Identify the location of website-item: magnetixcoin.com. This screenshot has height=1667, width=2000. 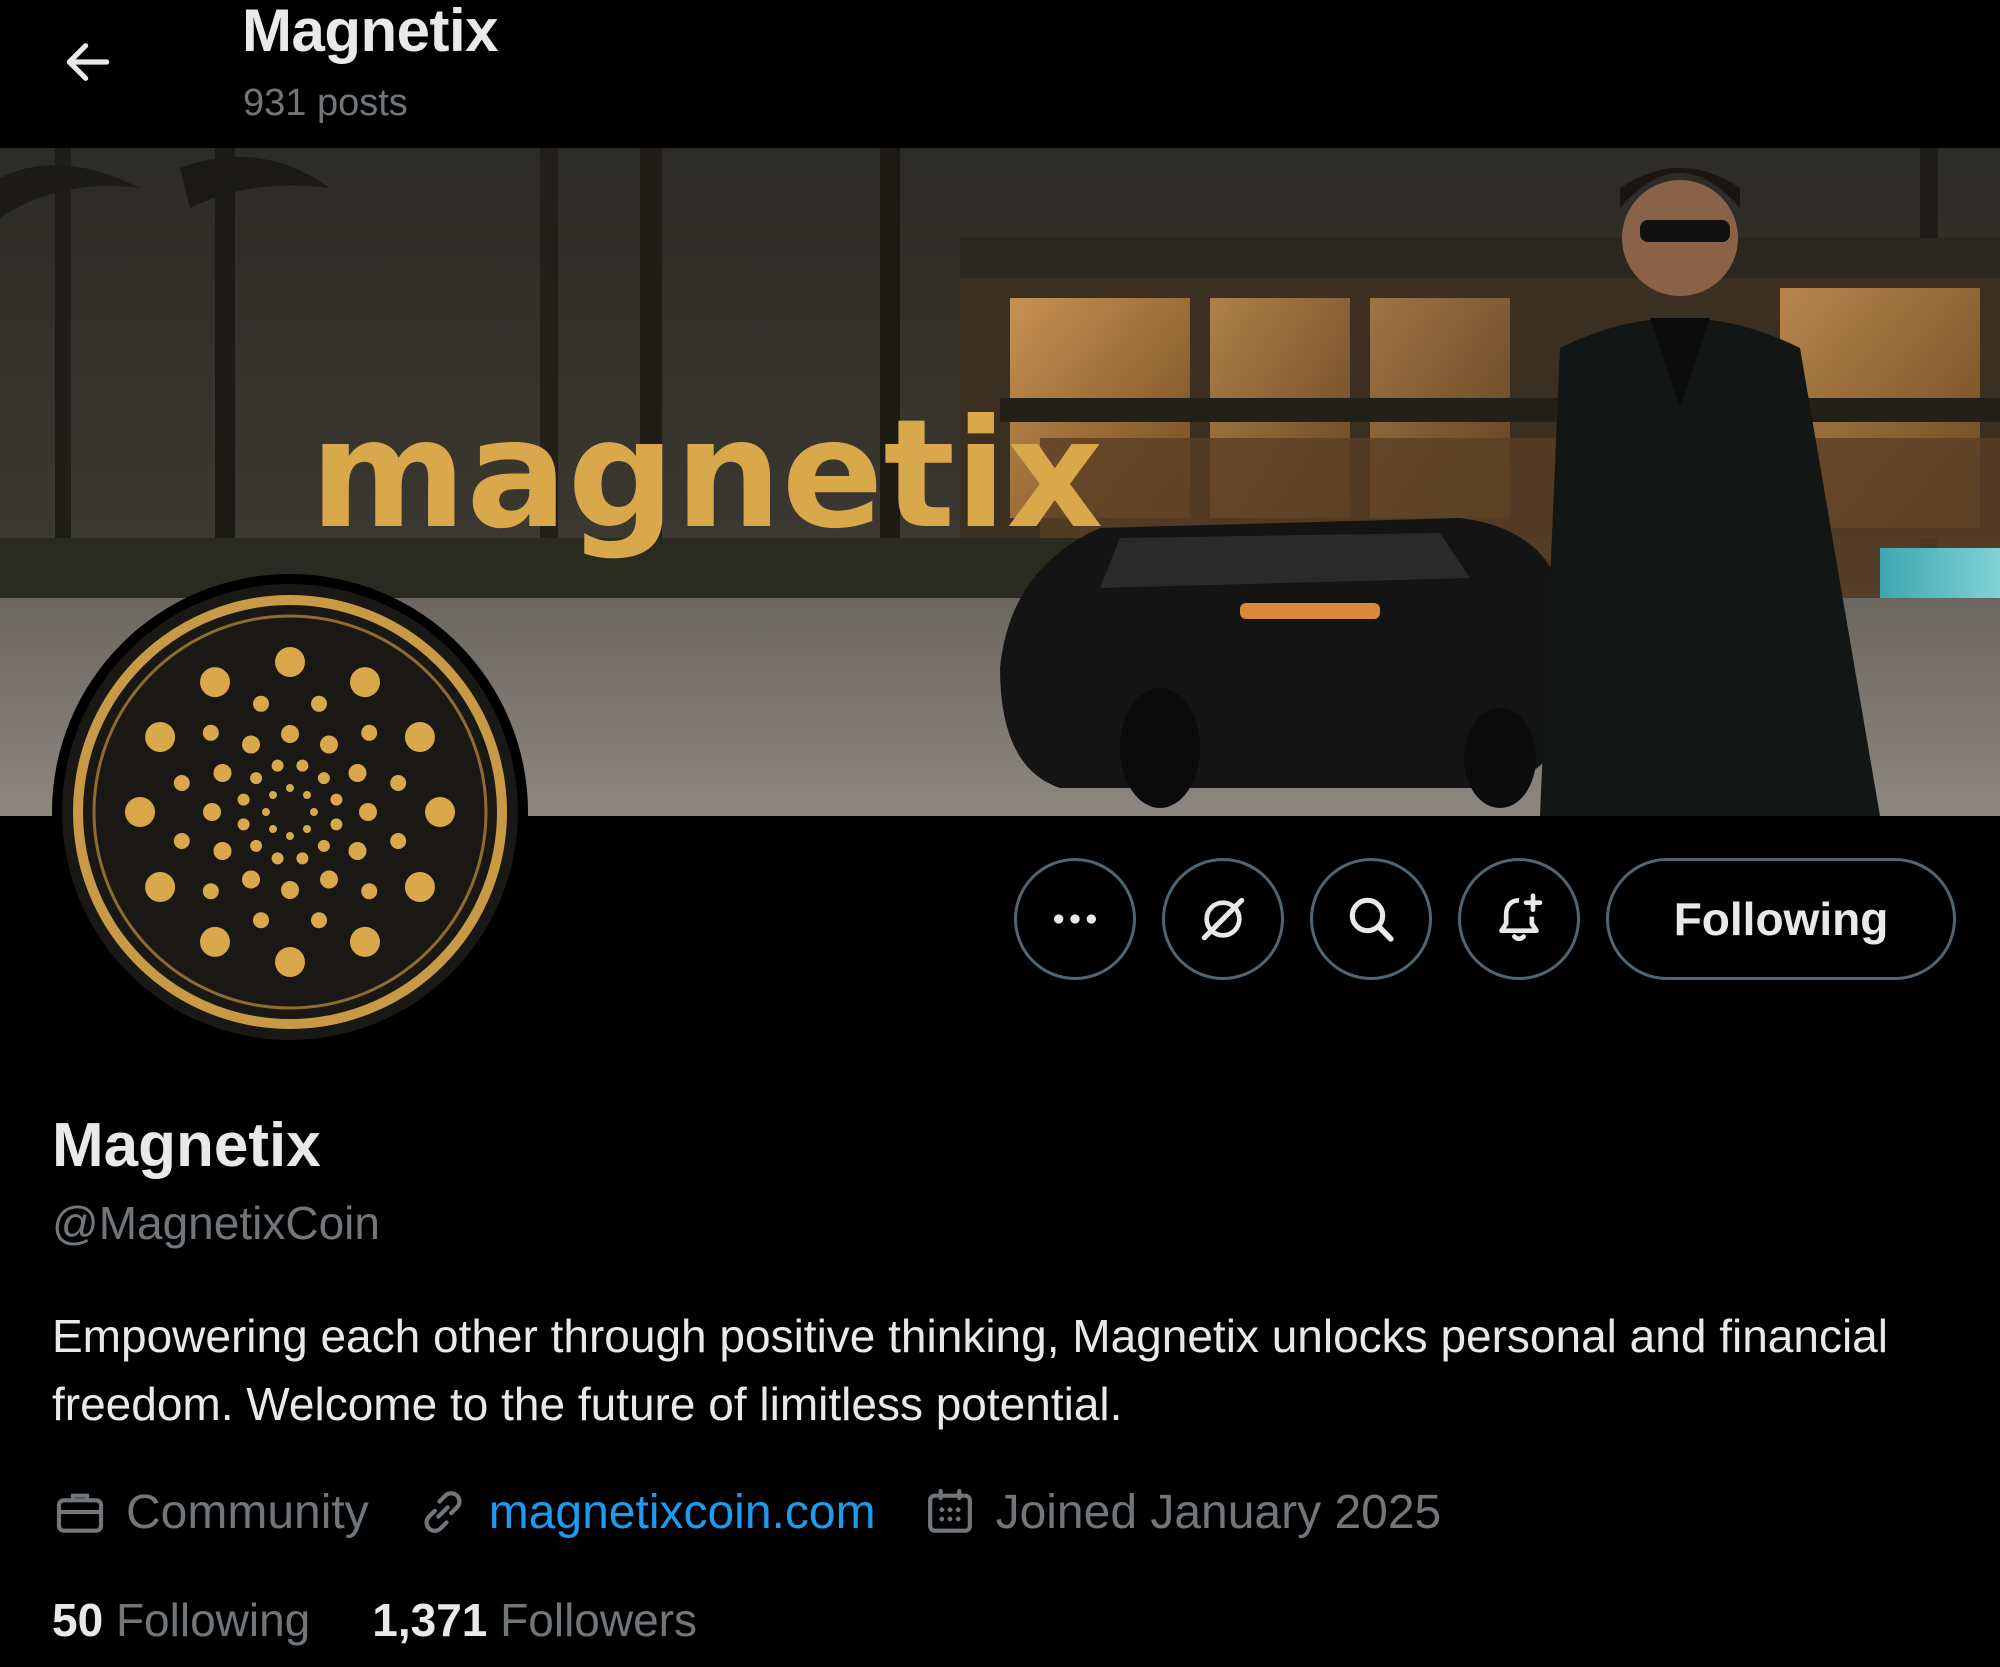
(645, 1512).